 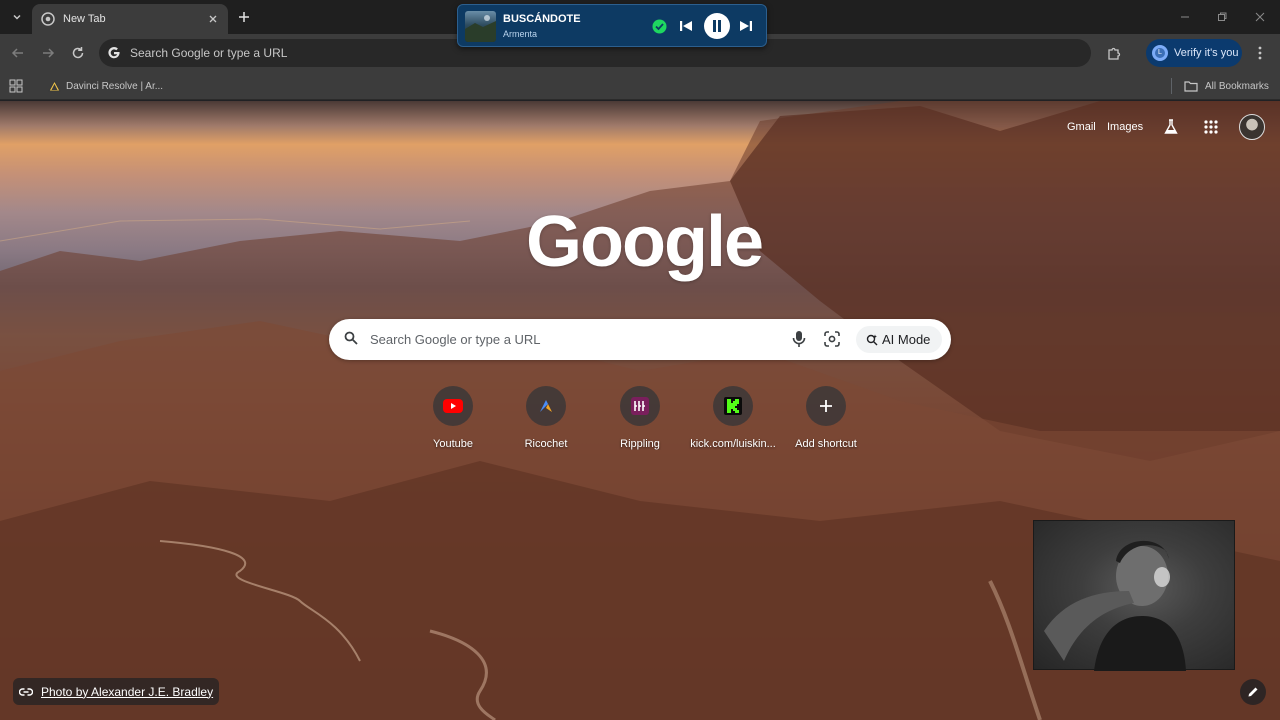 I want to click on saved-indicator, so click(x=659, y=26).